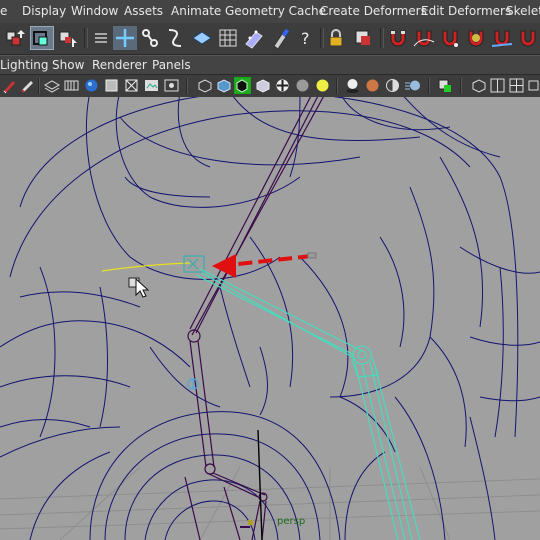 The width and height of the screenshot is (540, 540). I want to click on select-hierarchy-icon, so click(16, 38).